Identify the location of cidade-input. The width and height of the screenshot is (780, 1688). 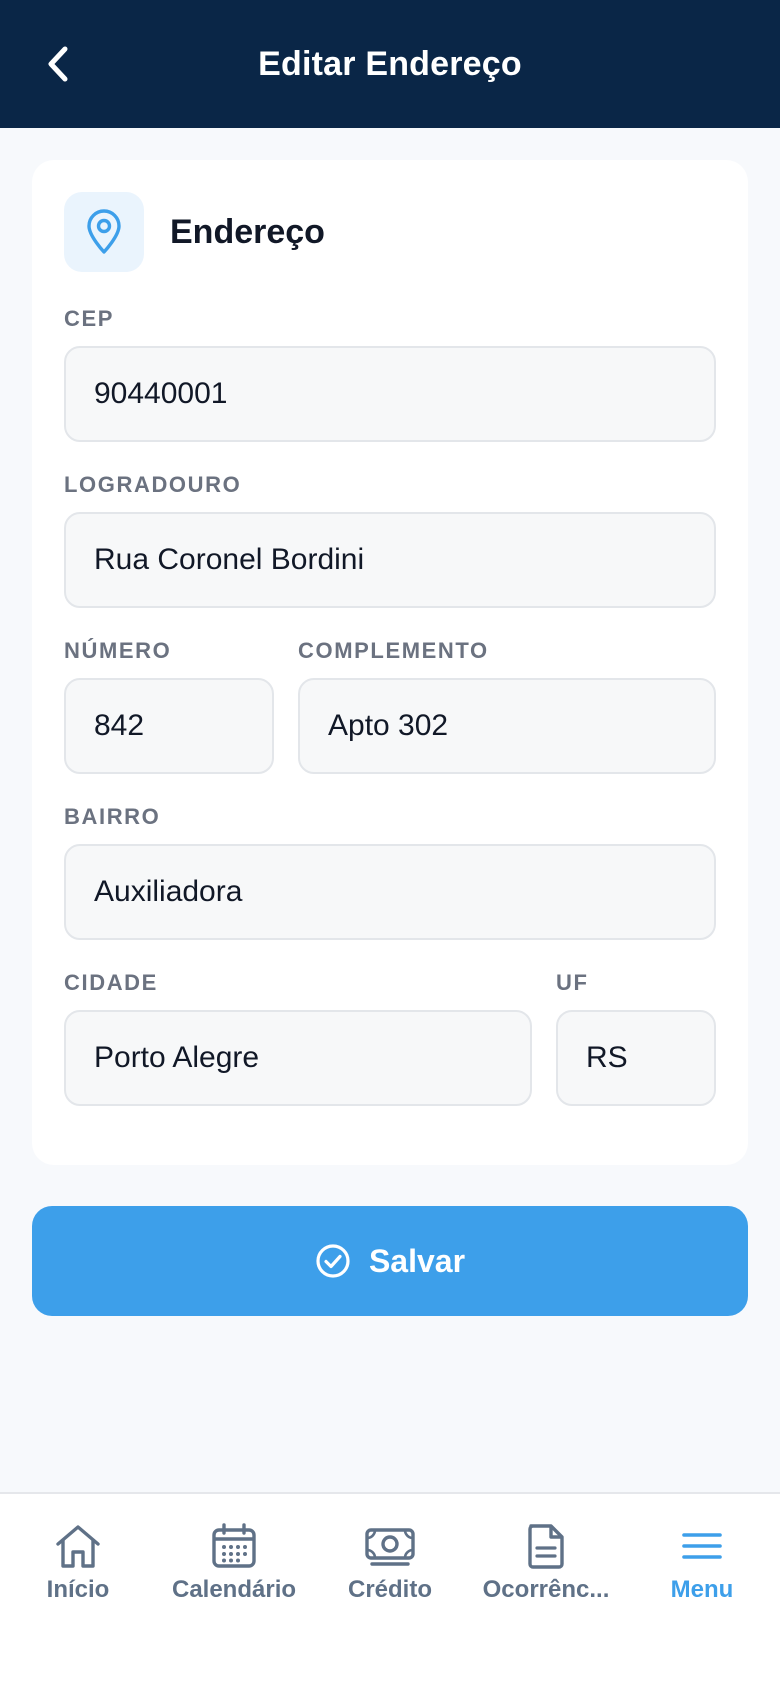
(298, 1058).